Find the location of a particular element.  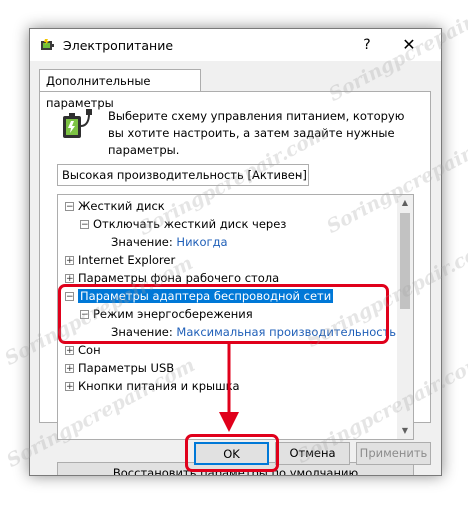

red-arrow-icon is located at coordinates (229, 387).